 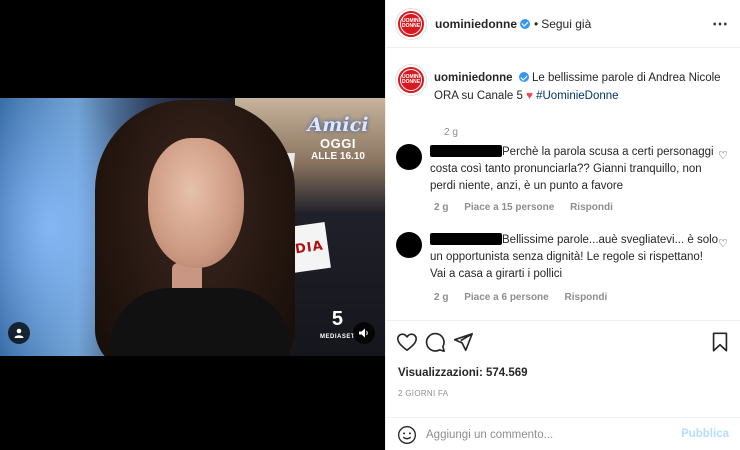 What do you see at coordinates (338, 125) in the screenshot?
I see `amici-logo: Amici` at bounding box center [338, 125].